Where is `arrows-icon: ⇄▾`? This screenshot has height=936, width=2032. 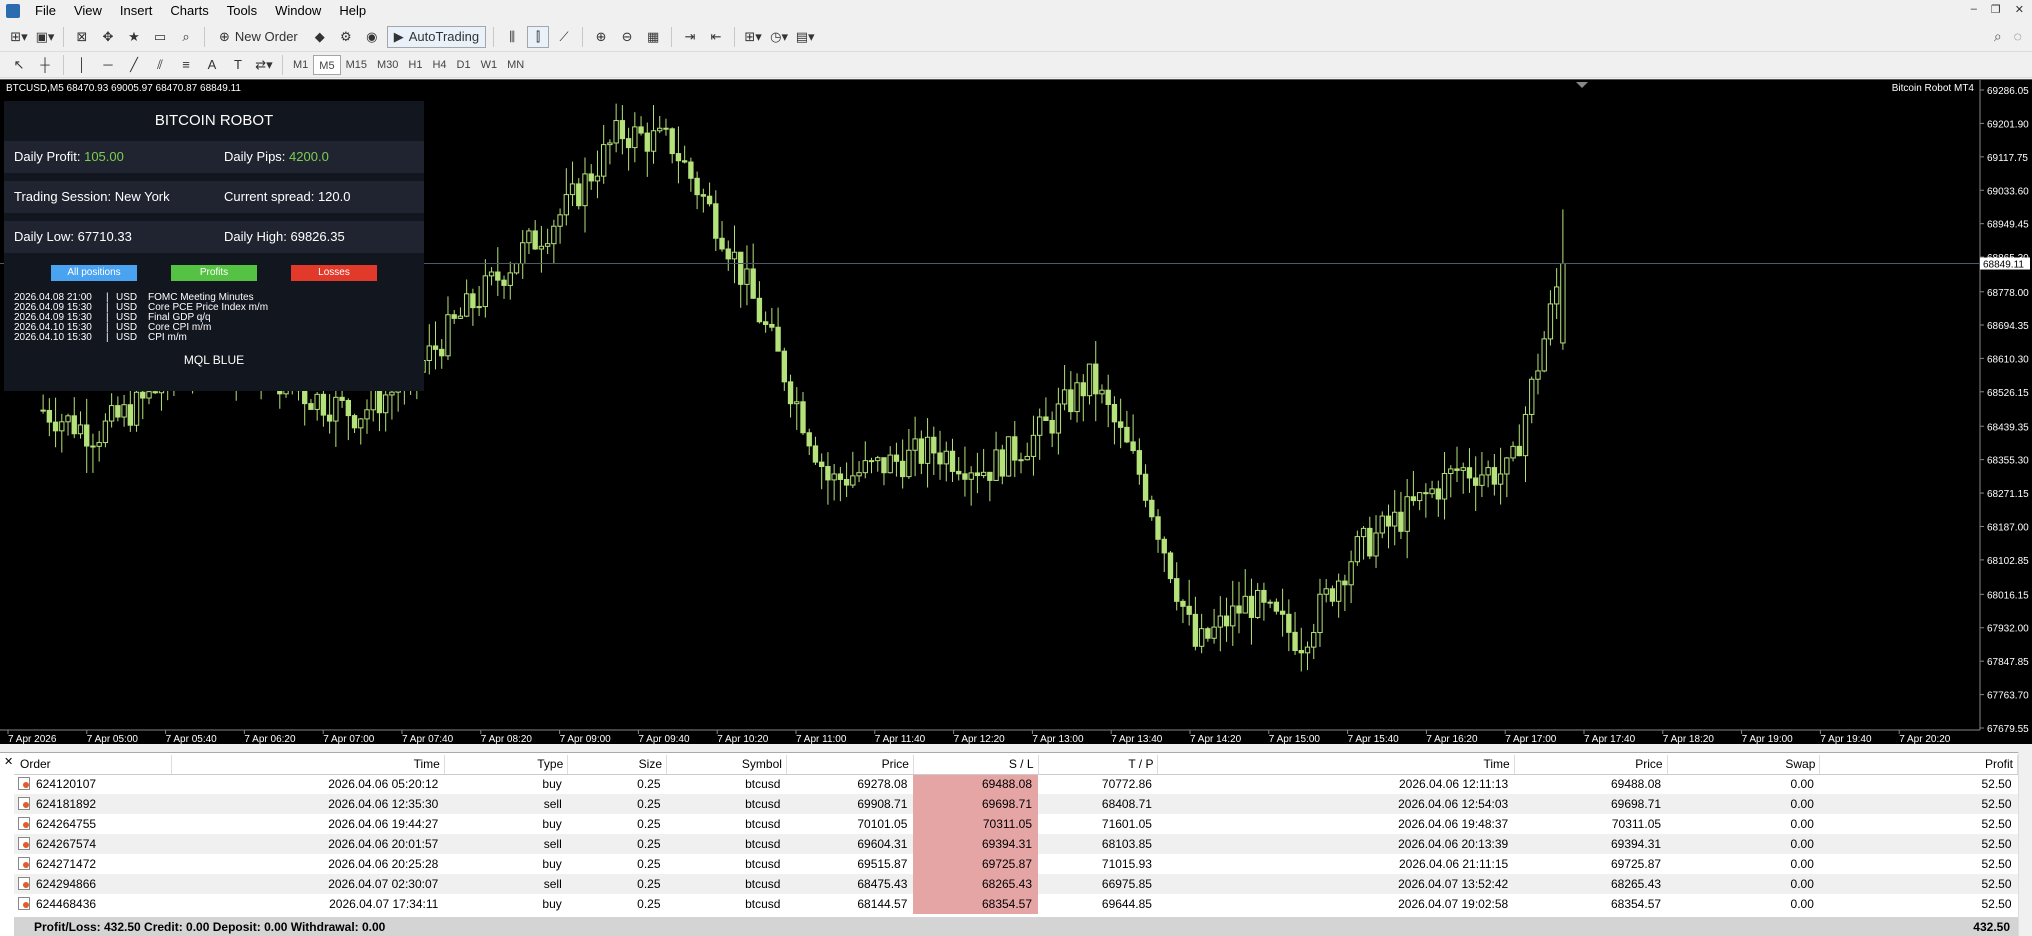 arrows-icon: ⇄▾ is located at coordinates (264, 65).